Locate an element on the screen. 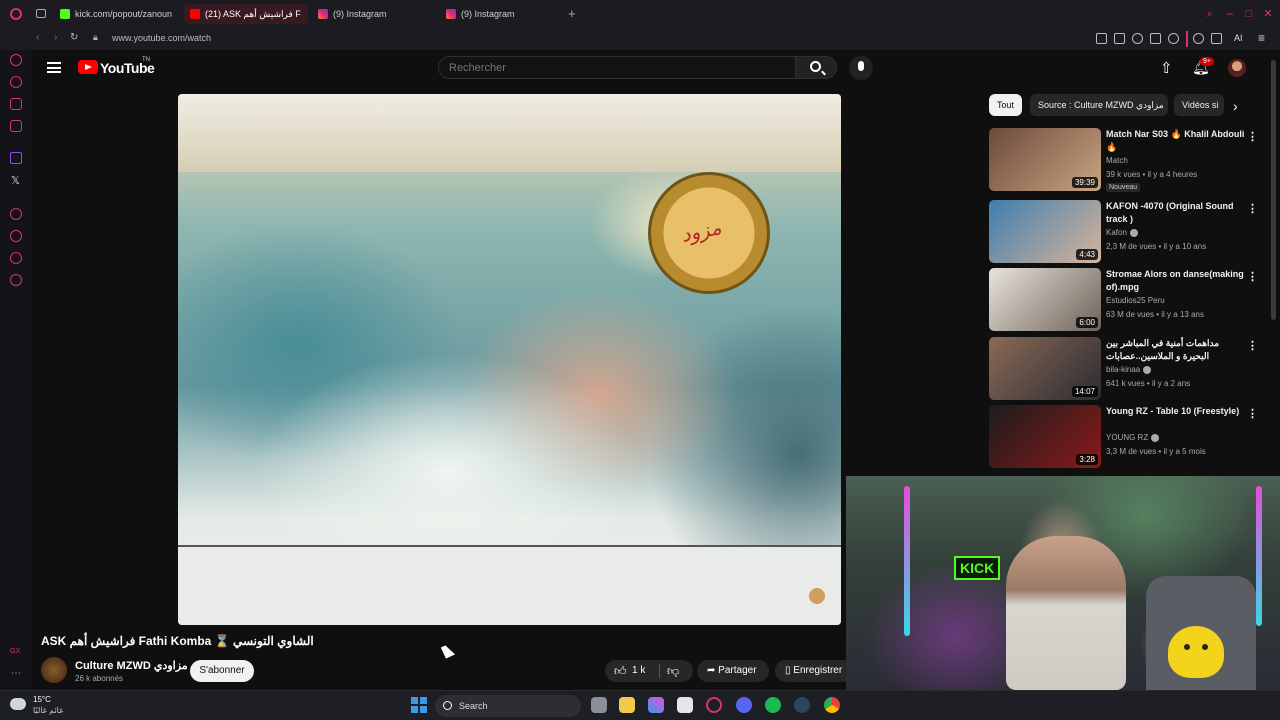 This screenshot has width=1280, height=720. chip-source: Source : Culture MZWD مزاودي is located at coordinates (1099, 105).